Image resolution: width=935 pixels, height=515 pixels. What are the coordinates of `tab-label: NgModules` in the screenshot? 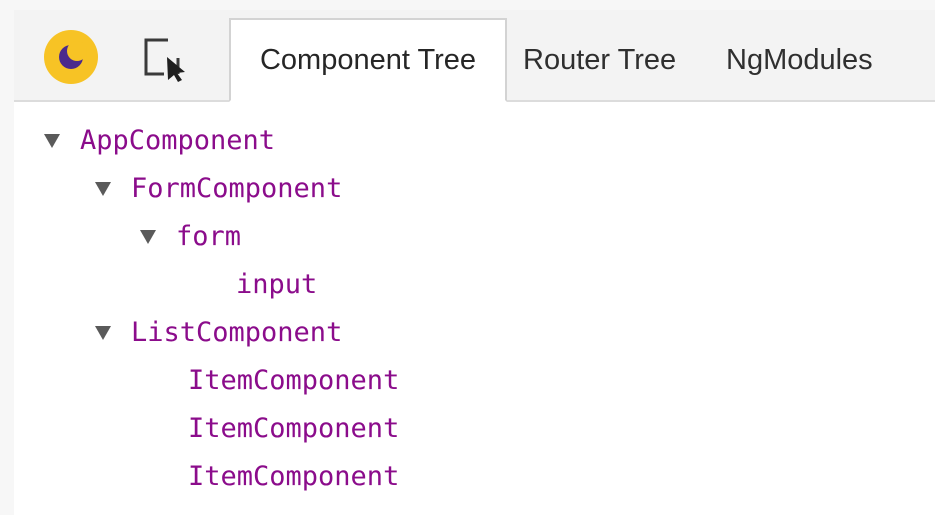 It's located at (799, 59).